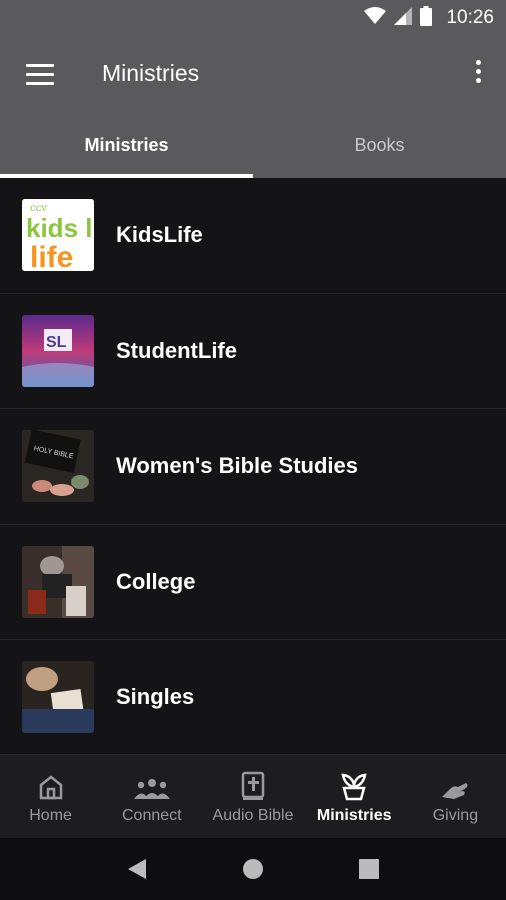  What do you see at coordinates (151, 785) in the screenshot?
I see `group-icon` at bounding box center [151, 785].